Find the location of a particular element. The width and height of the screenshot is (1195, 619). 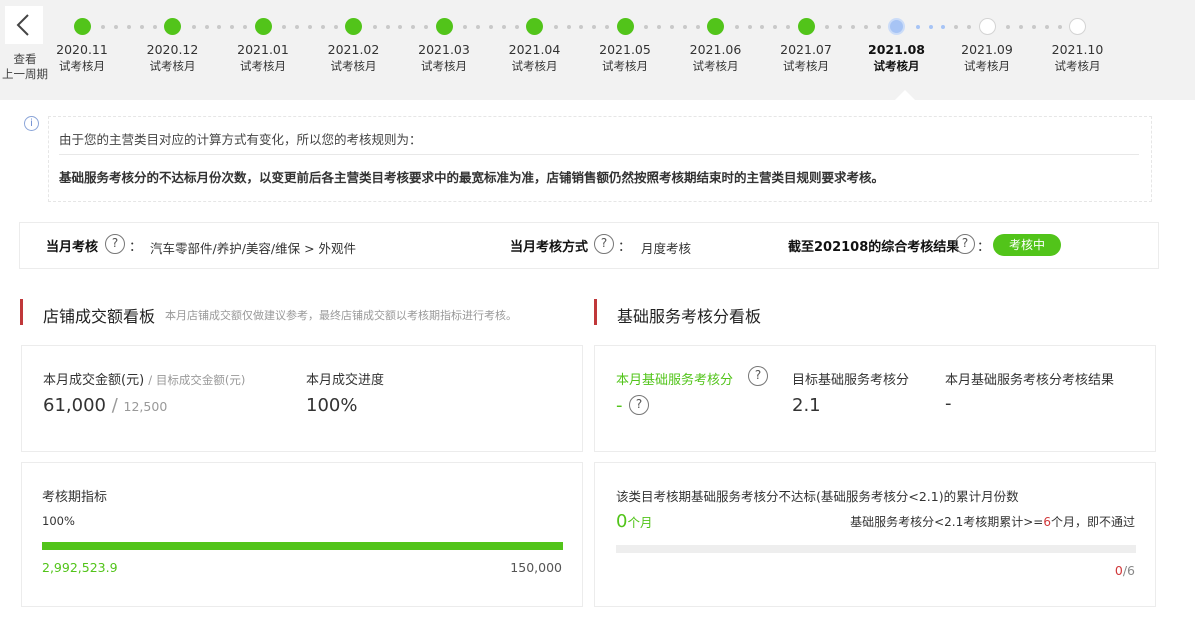

monthly-amount-value: 61,000 / 12,500 is located at coordinates (105, 405).